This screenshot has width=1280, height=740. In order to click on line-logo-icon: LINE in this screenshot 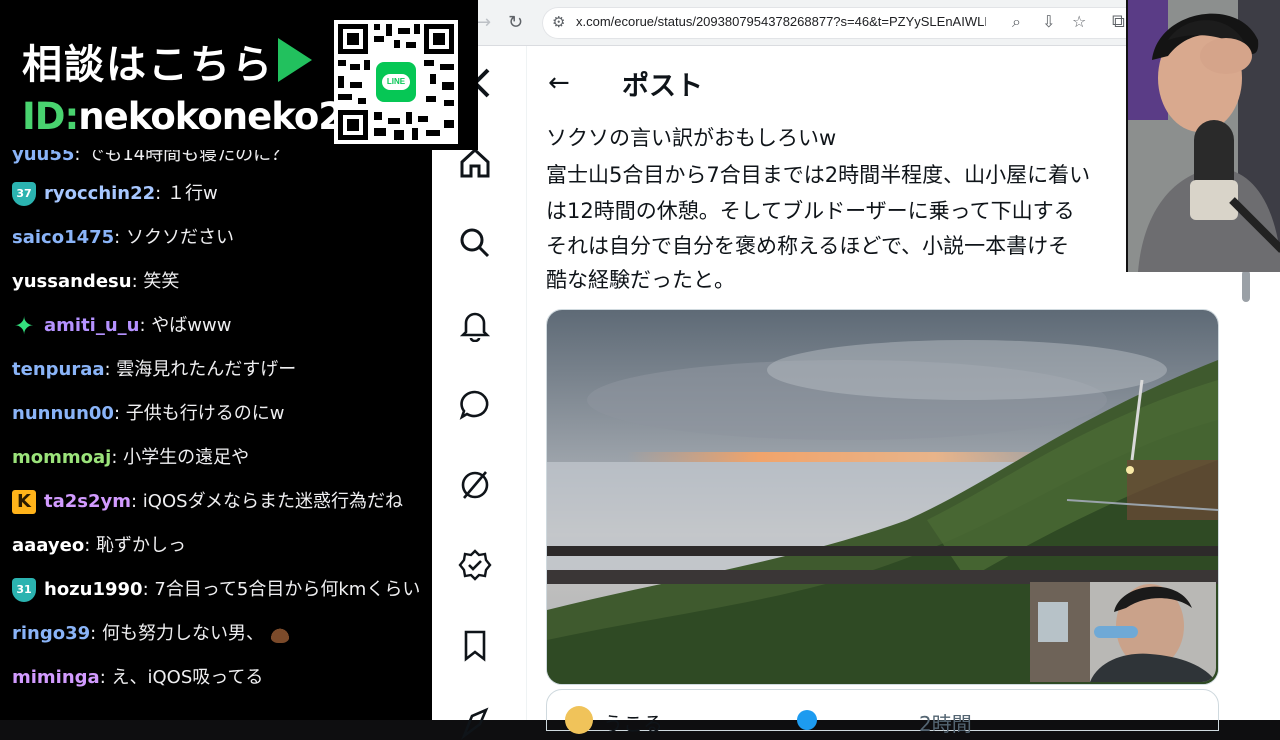, I will do `click(396, 82)`.